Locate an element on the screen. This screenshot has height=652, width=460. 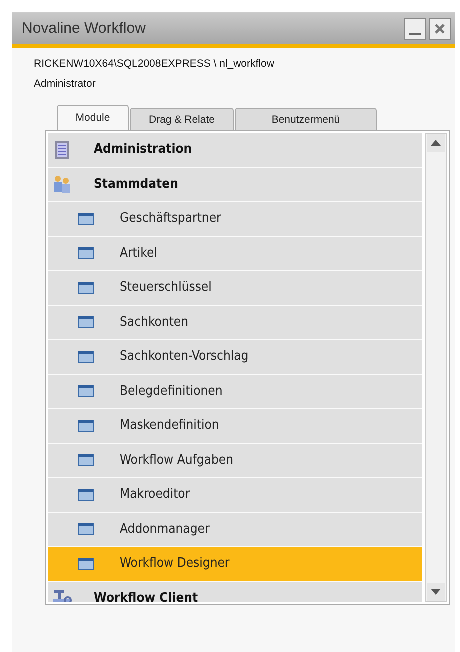
tree-item: Workflow Aufgaben is located at coordinates (235, 460).